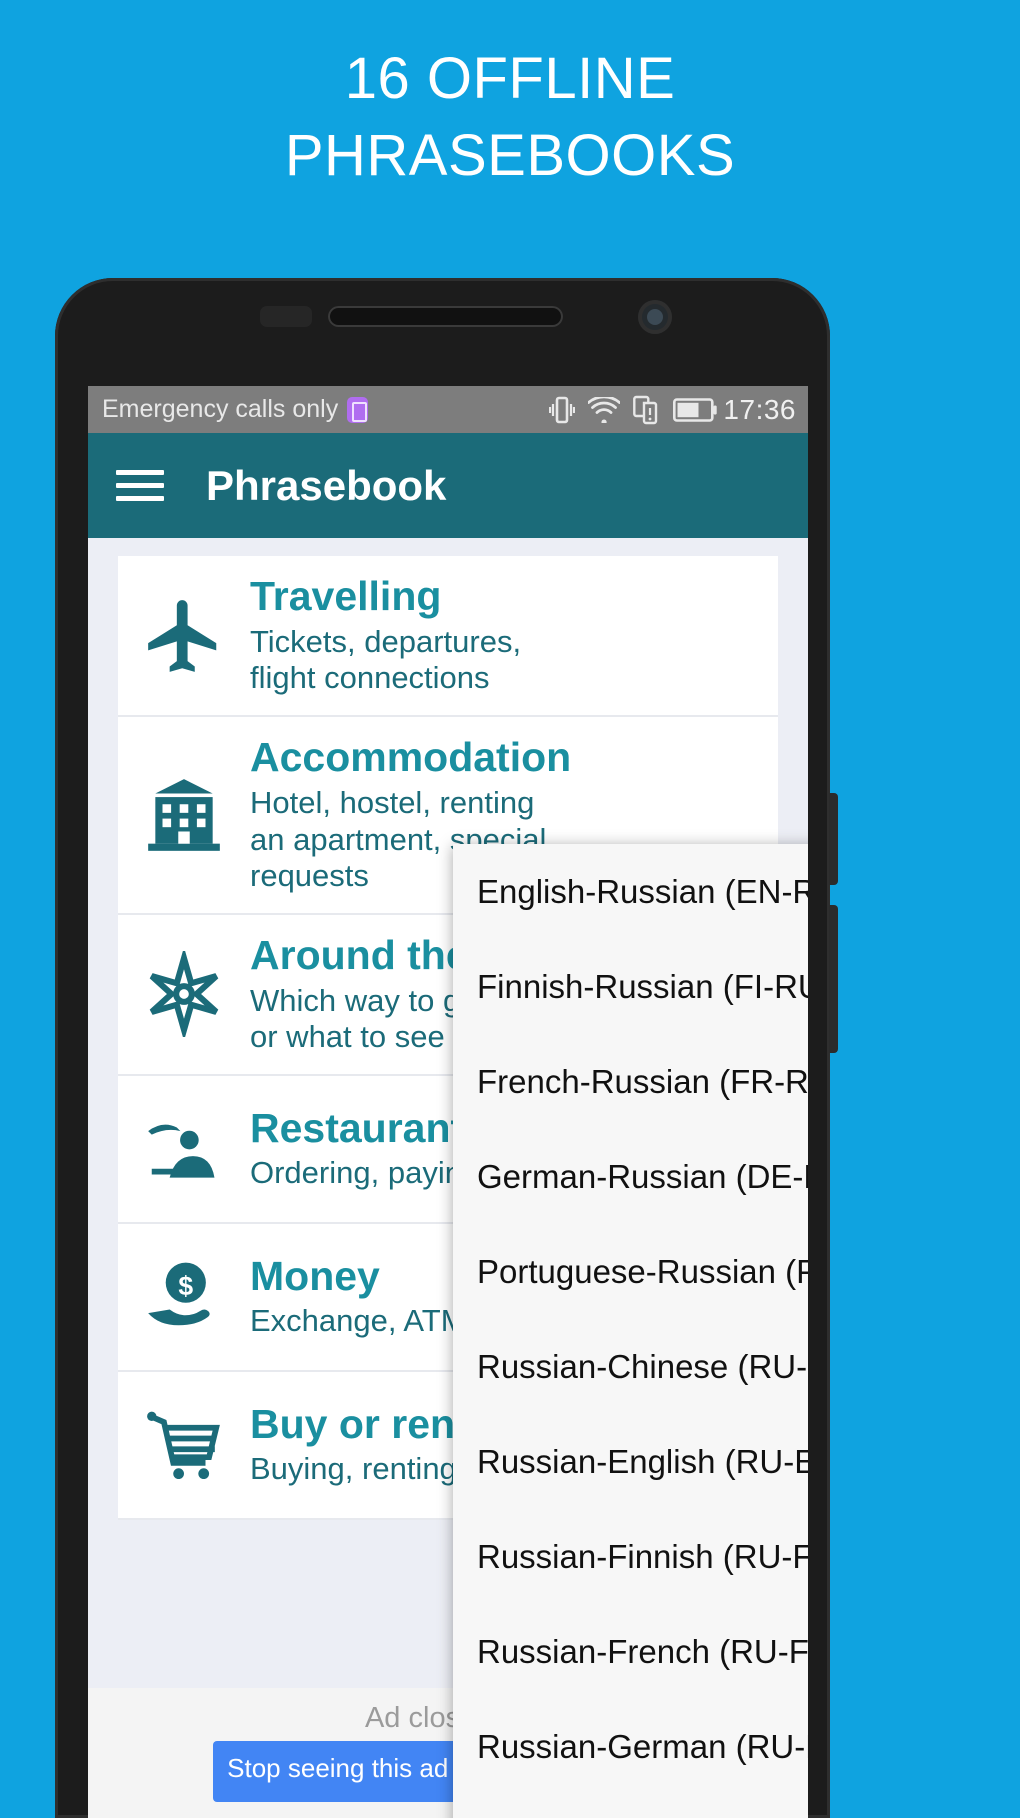 The image size is (1020, 1818). What do you see at coordinates (833, 839) in the screenshot?
I see `volume-button` at bounding box center [833, 839].